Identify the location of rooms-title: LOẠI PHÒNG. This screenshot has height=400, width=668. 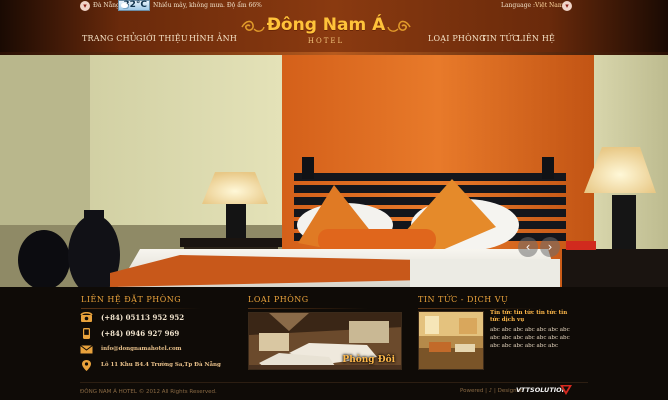
(308, 302).